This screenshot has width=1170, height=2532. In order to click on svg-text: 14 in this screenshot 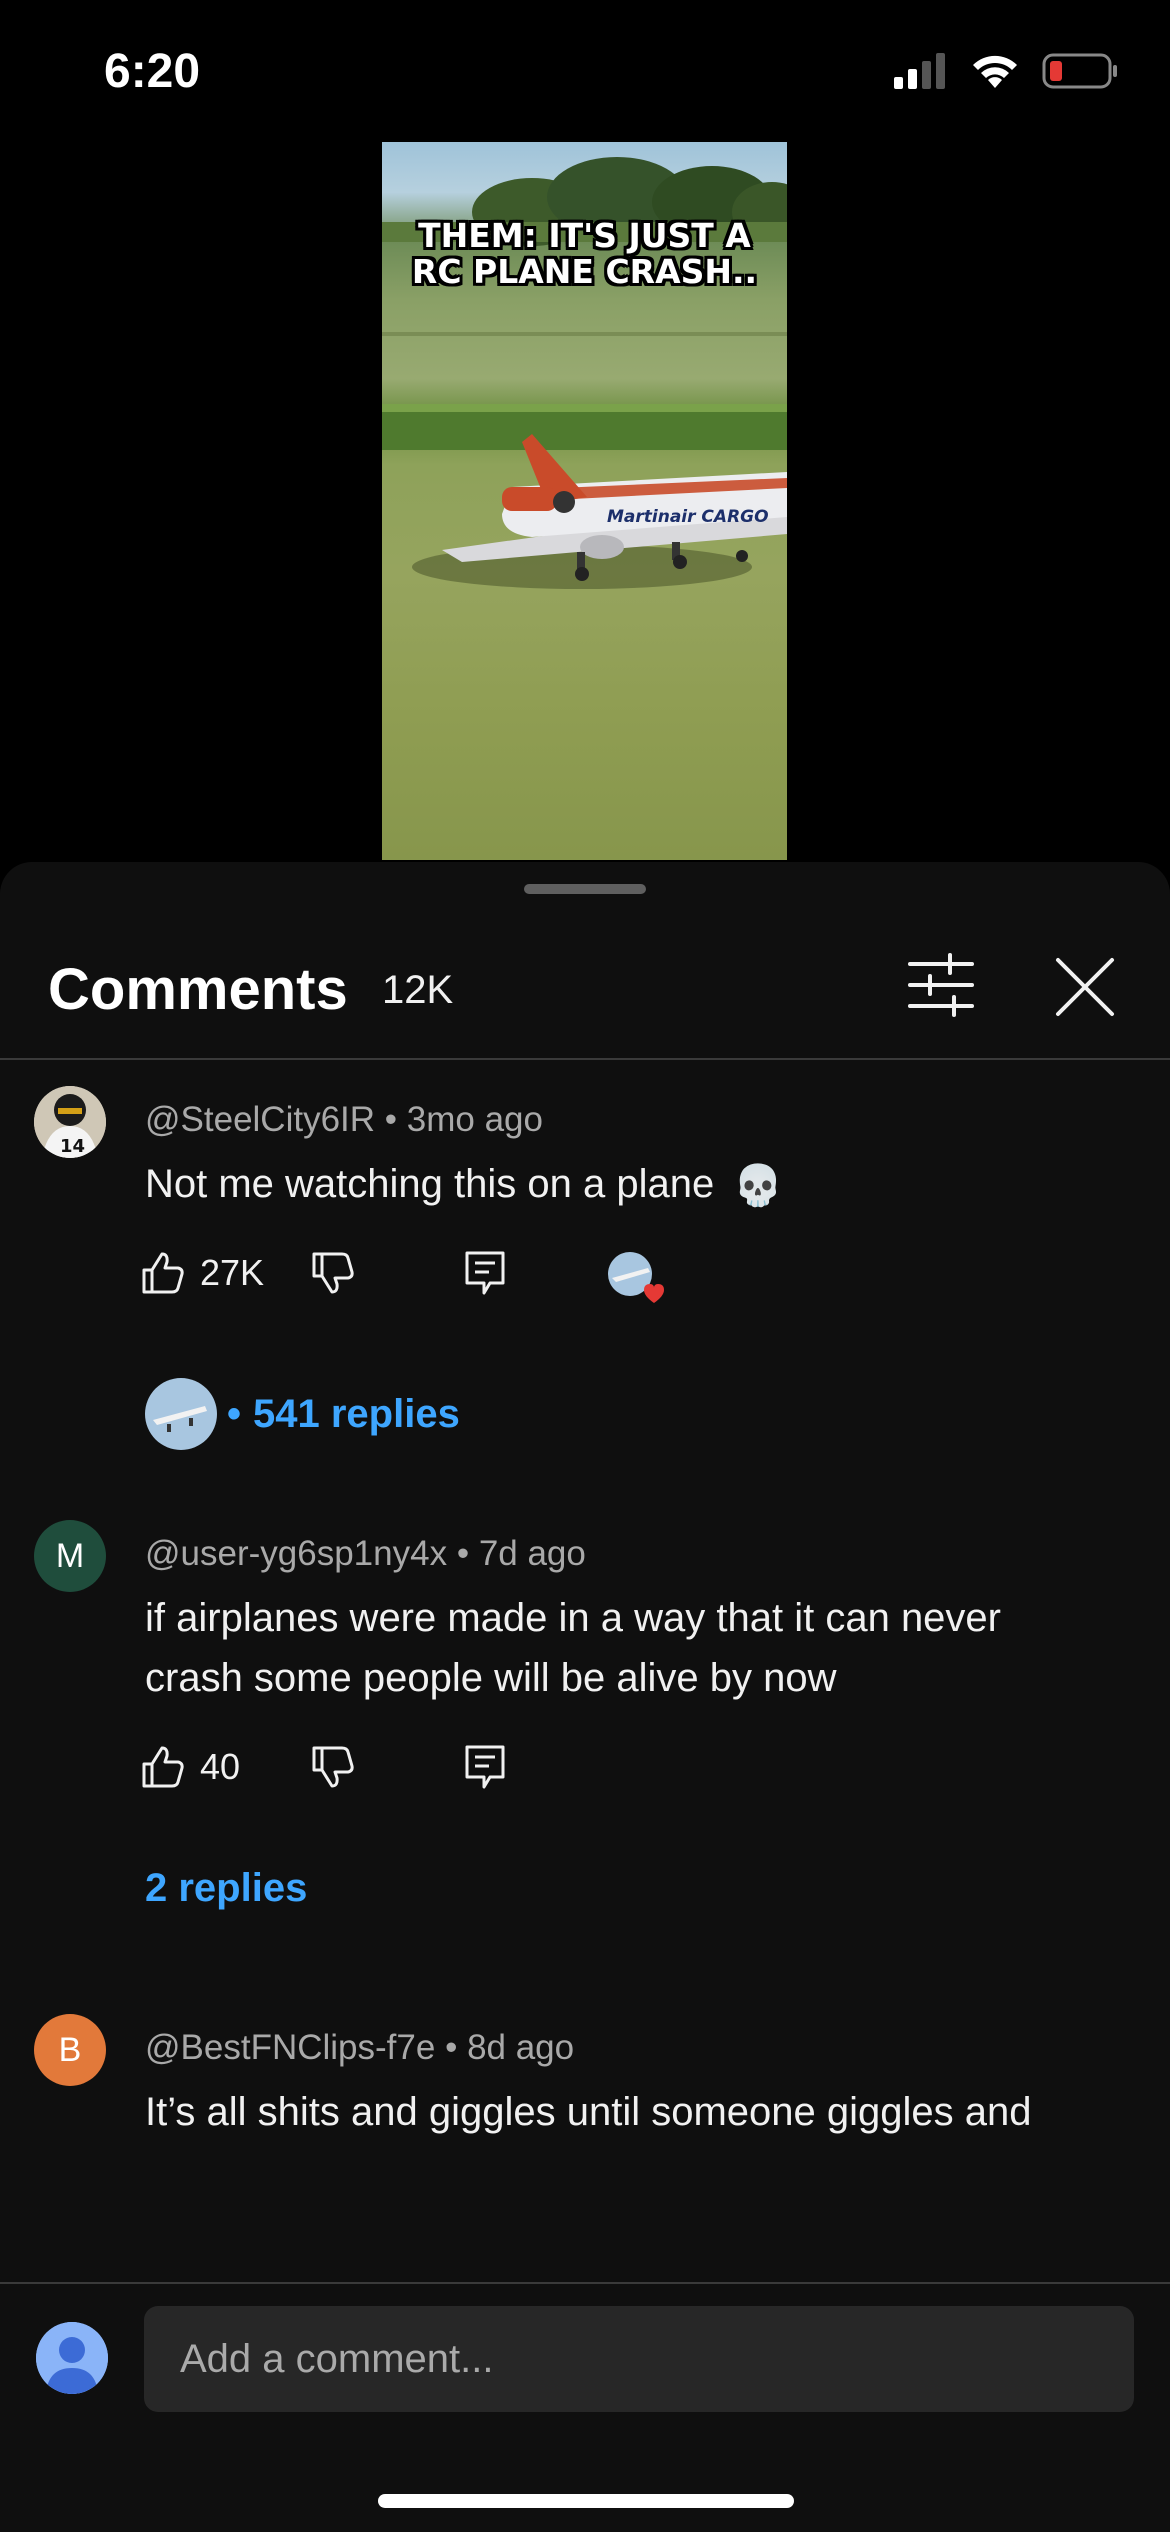, I will do `click(72, 1146)`.